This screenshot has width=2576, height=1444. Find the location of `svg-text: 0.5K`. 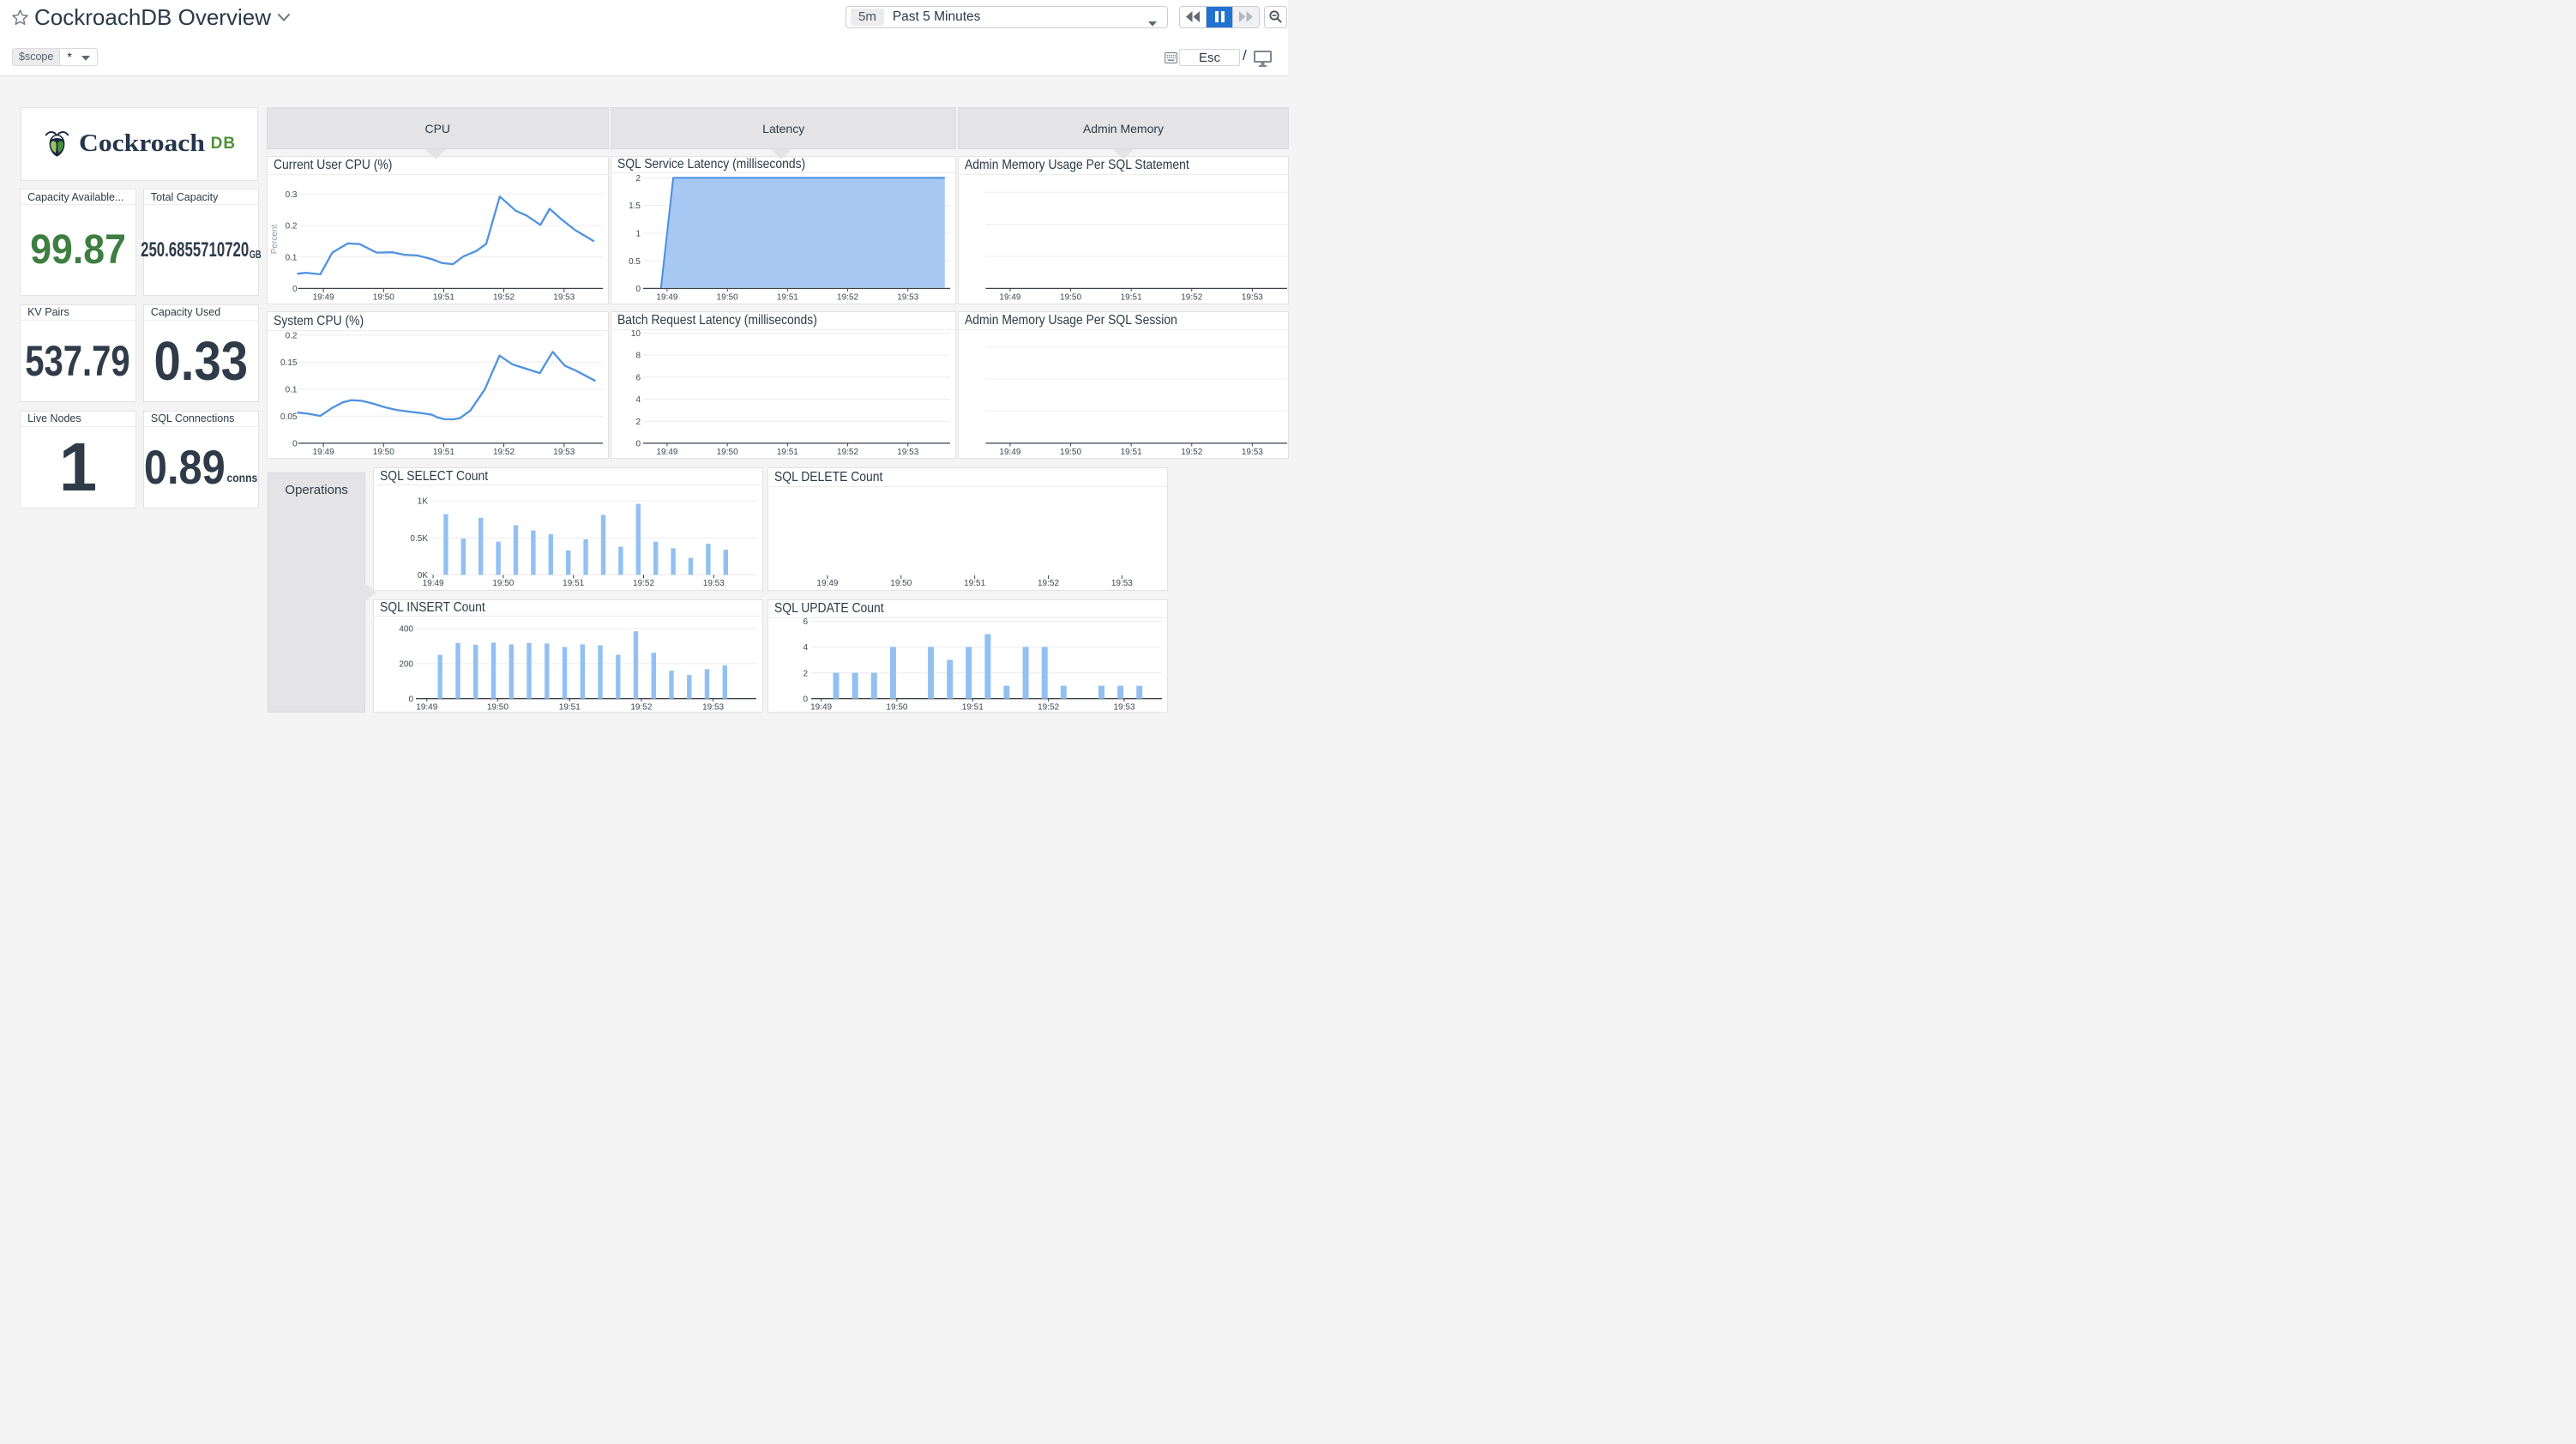

svg-text: 0.5K is located at coordinates (420, 539).